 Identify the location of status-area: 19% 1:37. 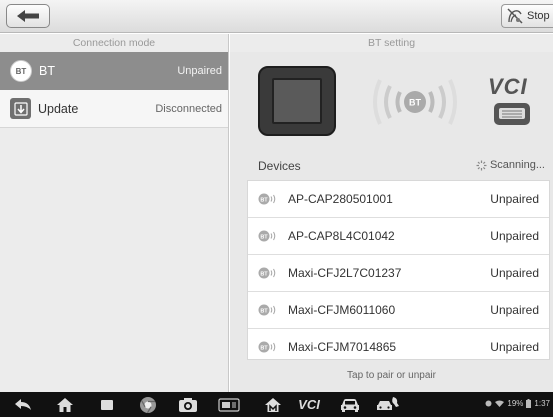
(517, 403).